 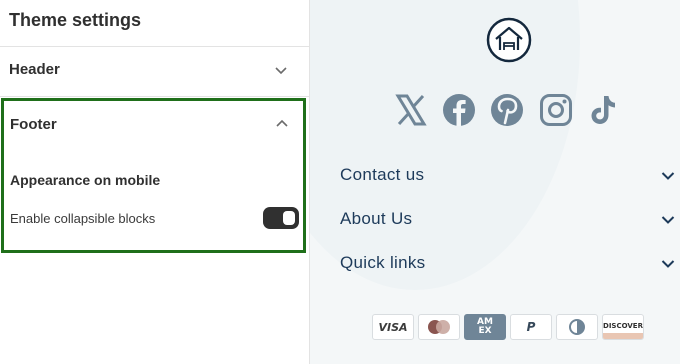 I want to click on facebook-icon, so click(x=459, y=110).